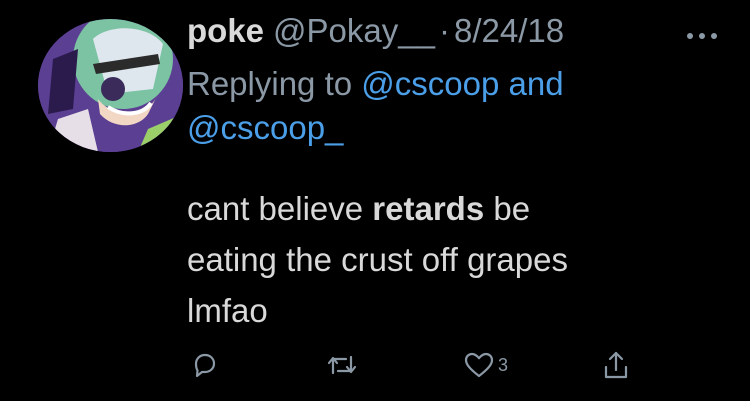  What do you see at coordinates (377, 259) in the screenshot?
I see `tweet-text-line: eating the crust off grapes` at bounding box center [377, 259].